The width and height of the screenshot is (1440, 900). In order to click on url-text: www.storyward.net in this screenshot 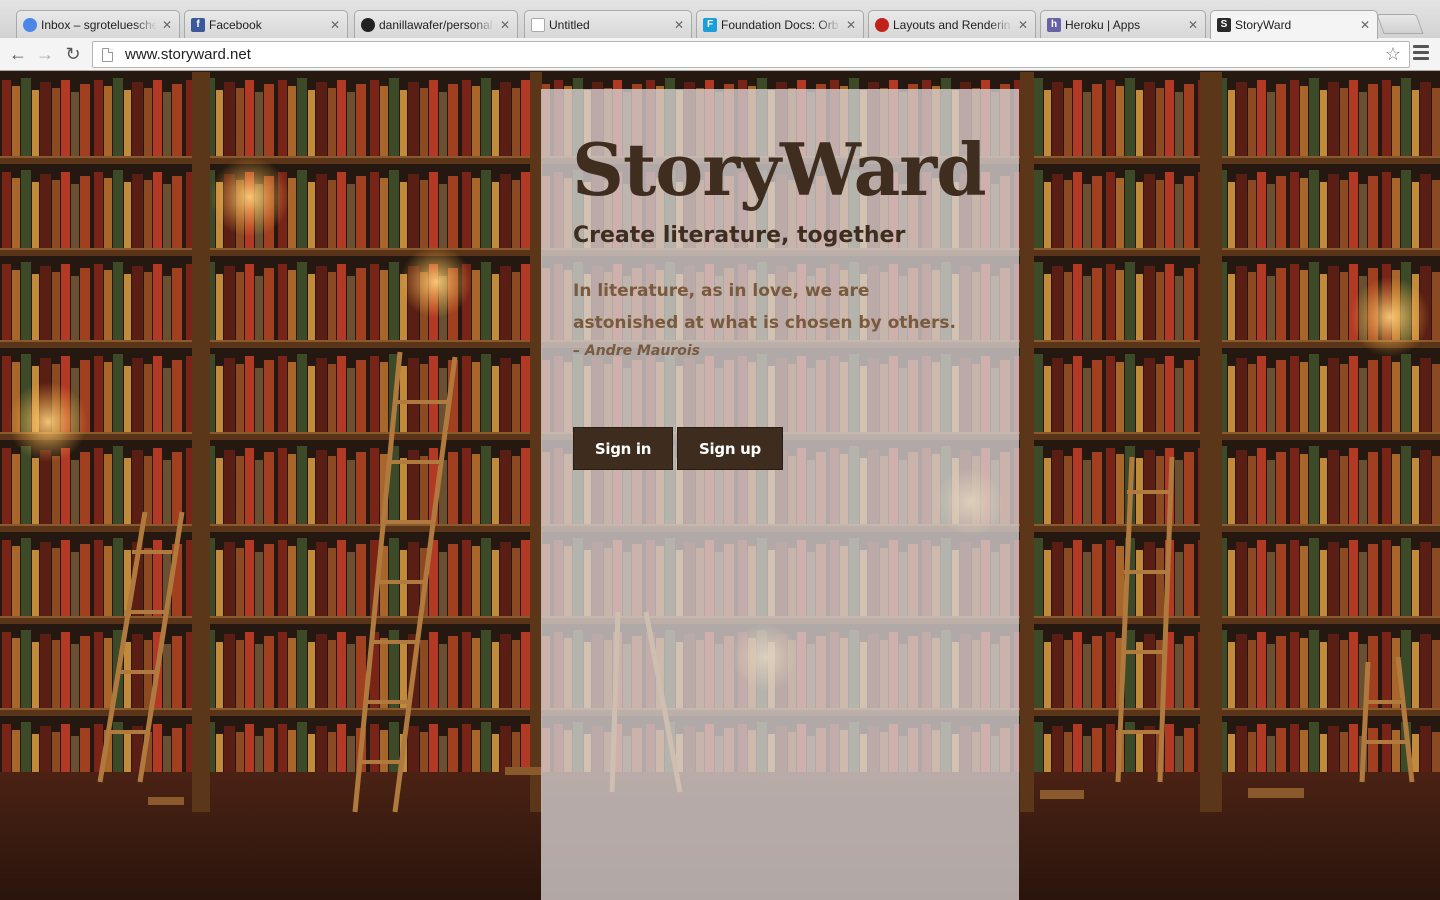, I will do `click(755, 54)`.